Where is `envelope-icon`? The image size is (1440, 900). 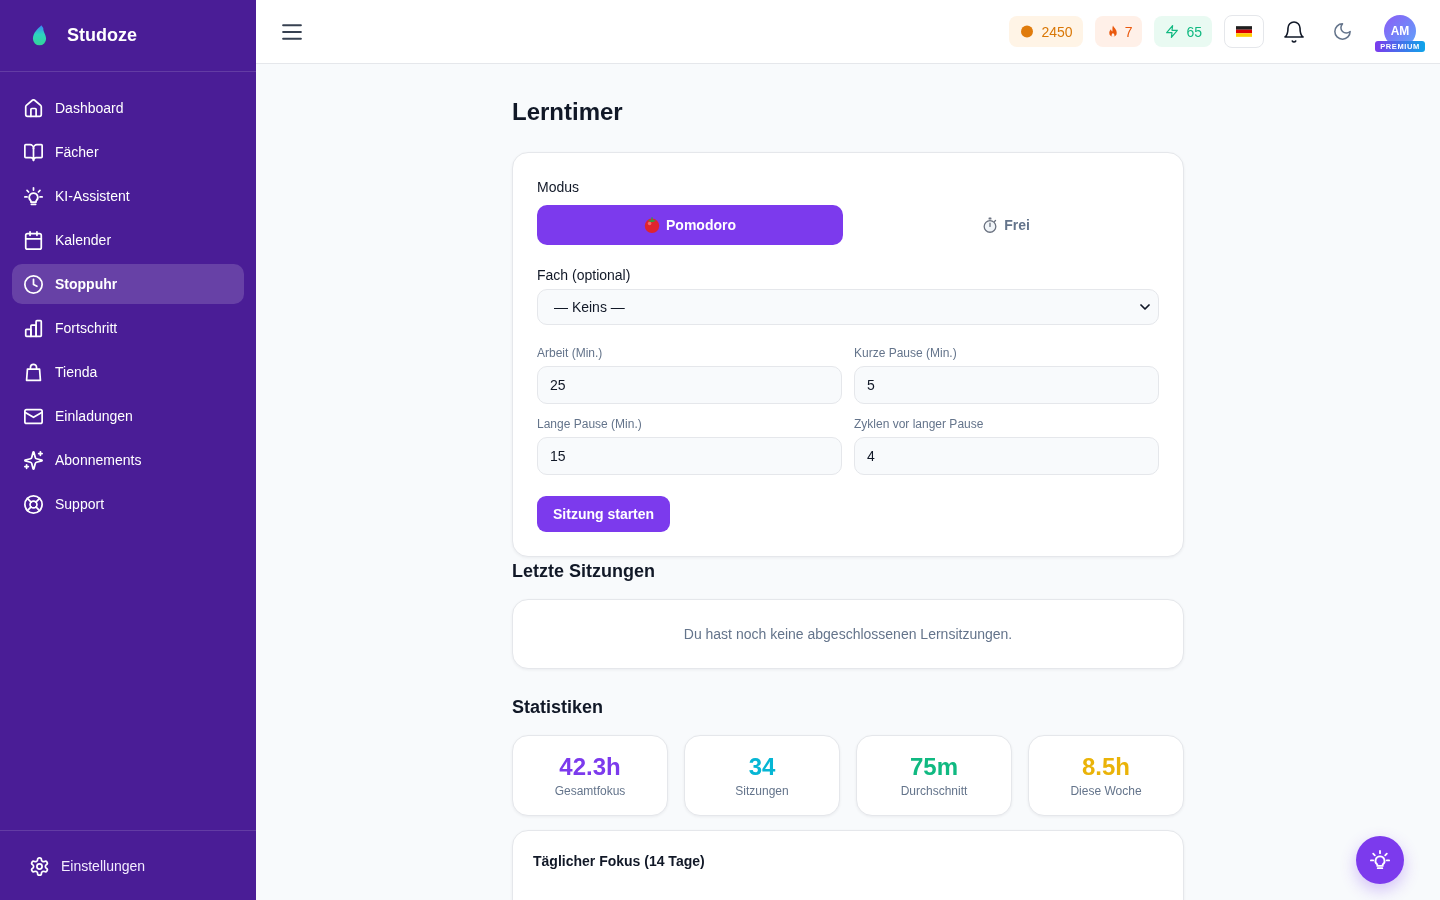
envelope-icon is located at coordinates (33, 416).